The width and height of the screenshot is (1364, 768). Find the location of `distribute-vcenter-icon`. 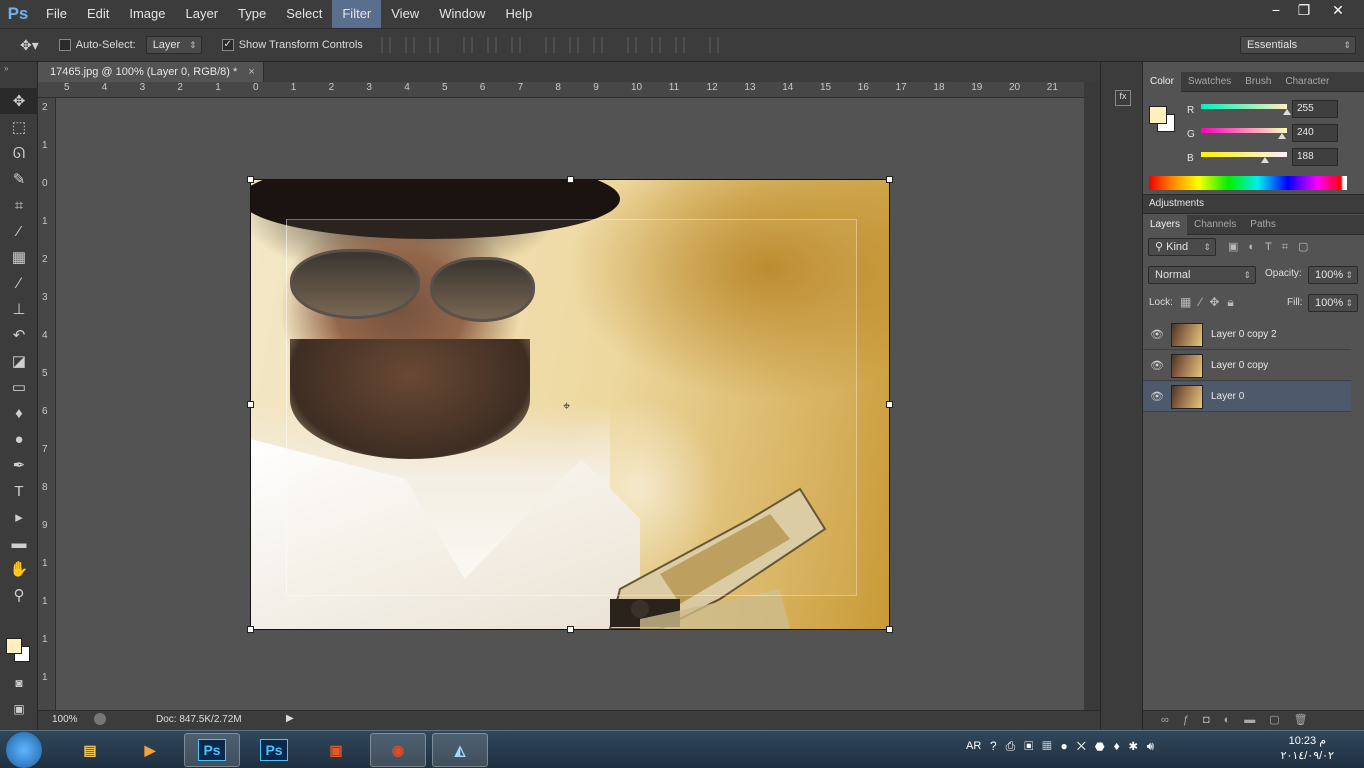

distribute-vcenter-icon is located at coordinates (574, 45).